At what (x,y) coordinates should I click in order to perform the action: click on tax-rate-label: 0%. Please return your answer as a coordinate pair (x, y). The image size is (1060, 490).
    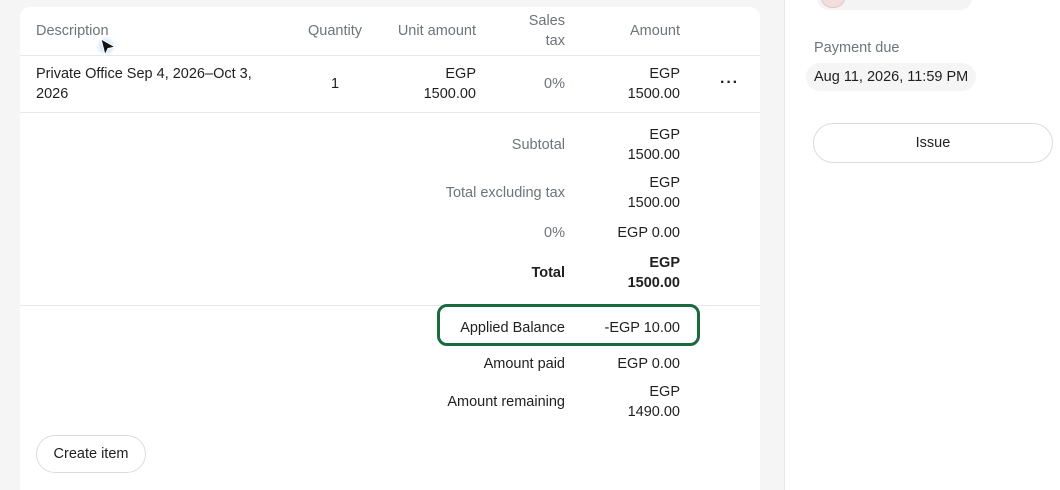
    Looking at the image, I should click on (554, 233).